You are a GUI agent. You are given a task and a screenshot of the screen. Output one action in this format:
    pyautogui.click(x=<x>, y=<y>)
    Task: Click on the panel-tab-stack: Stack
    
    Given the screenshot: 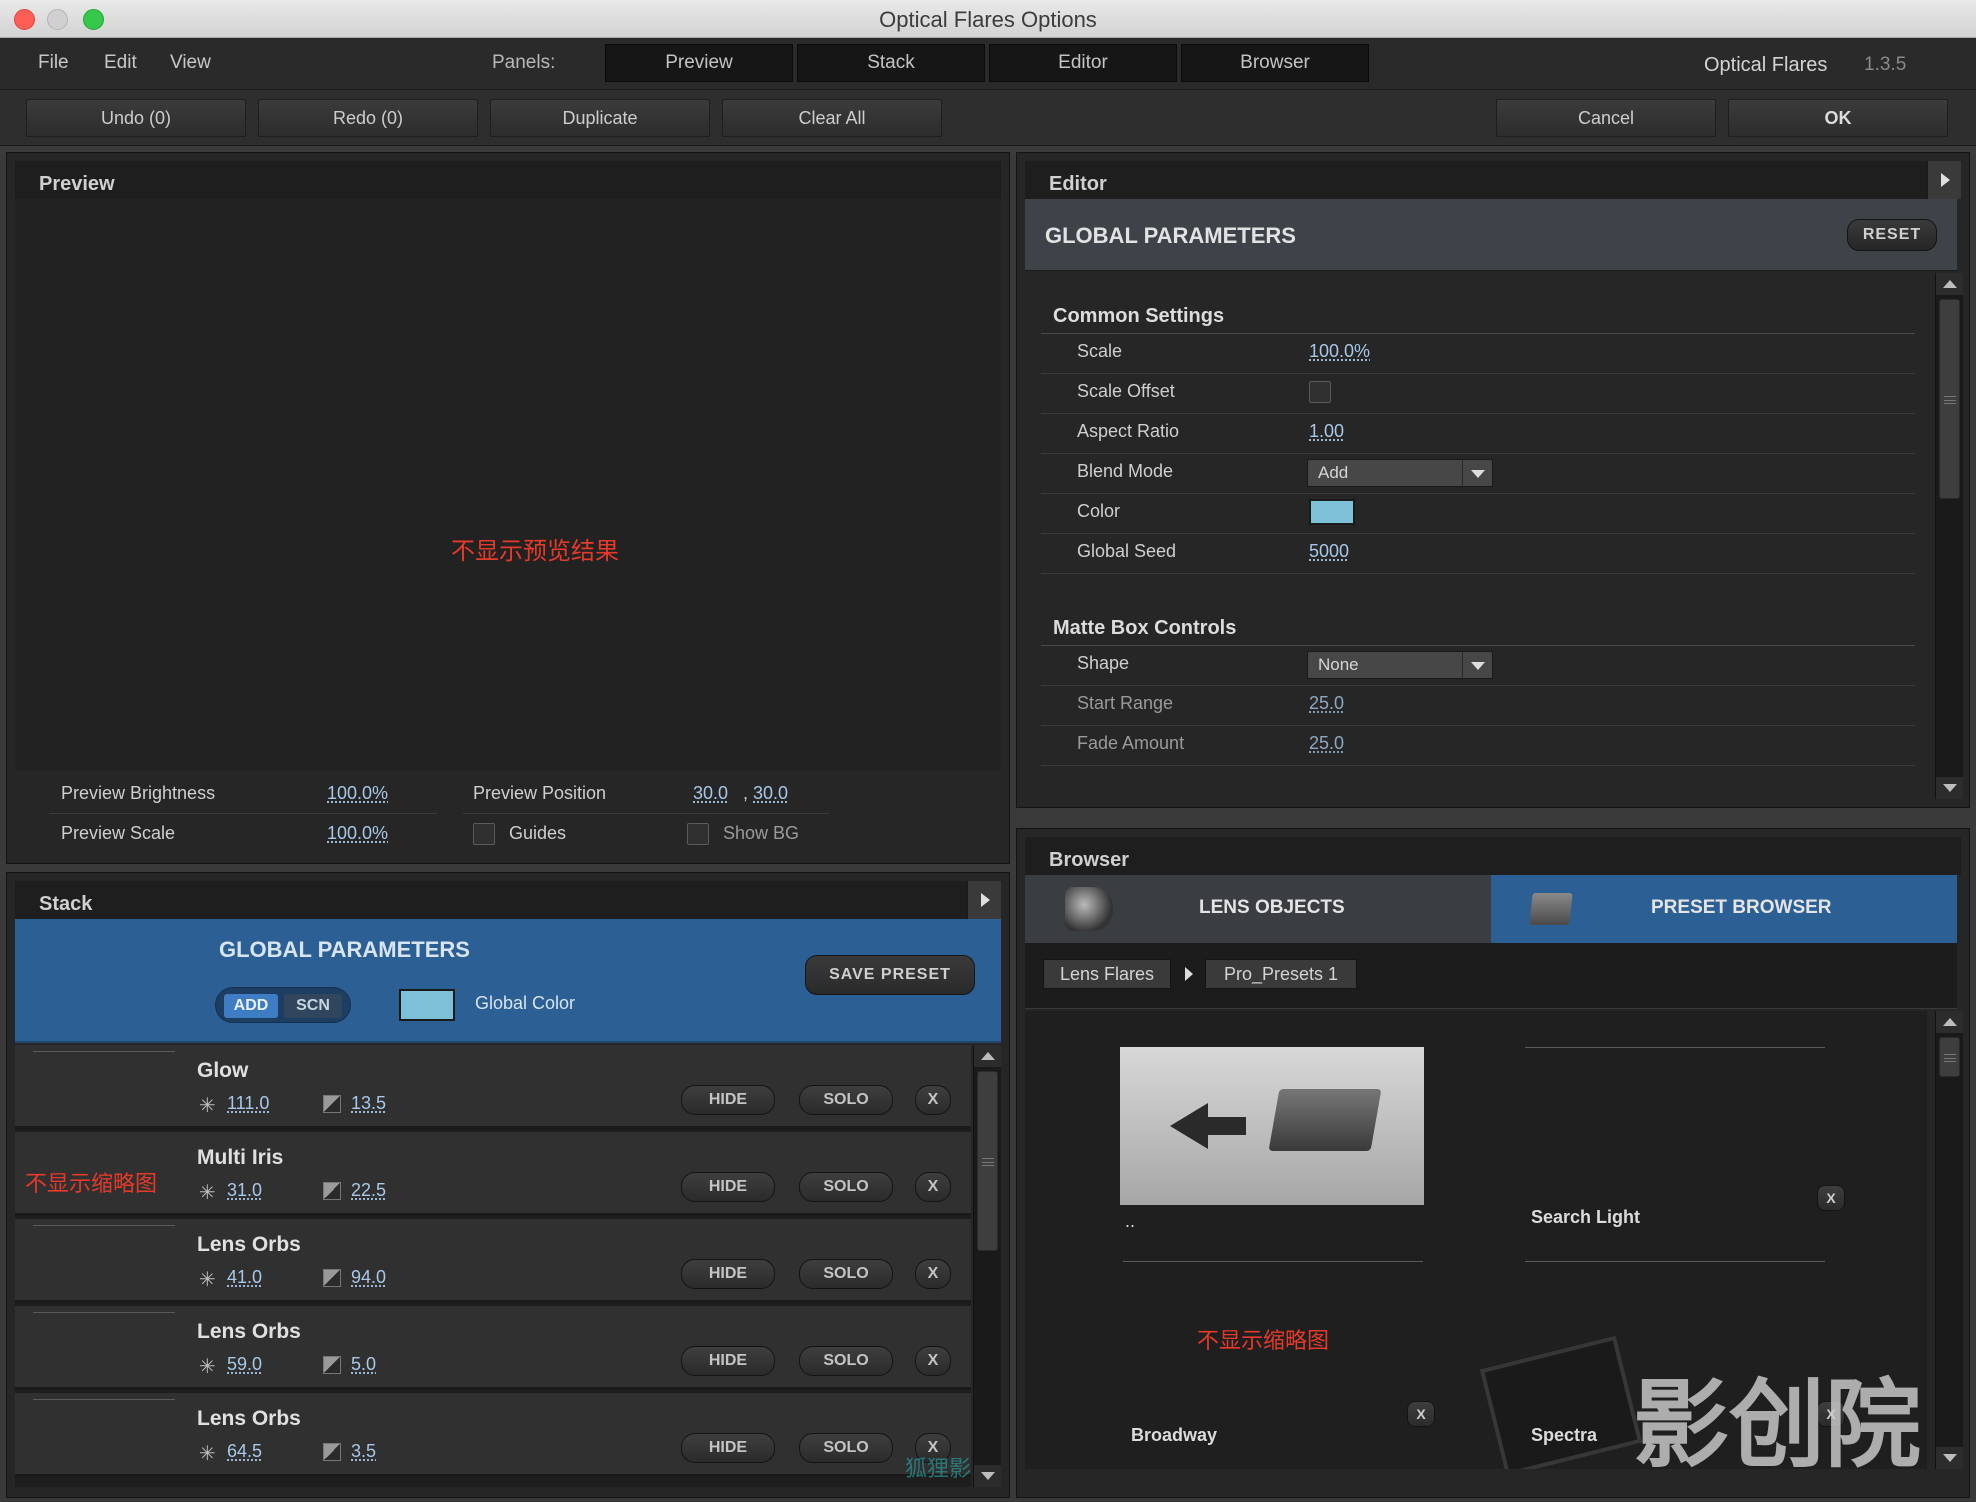 What is the action you would take?
    pyautogui.click(x=891, y=63)
    